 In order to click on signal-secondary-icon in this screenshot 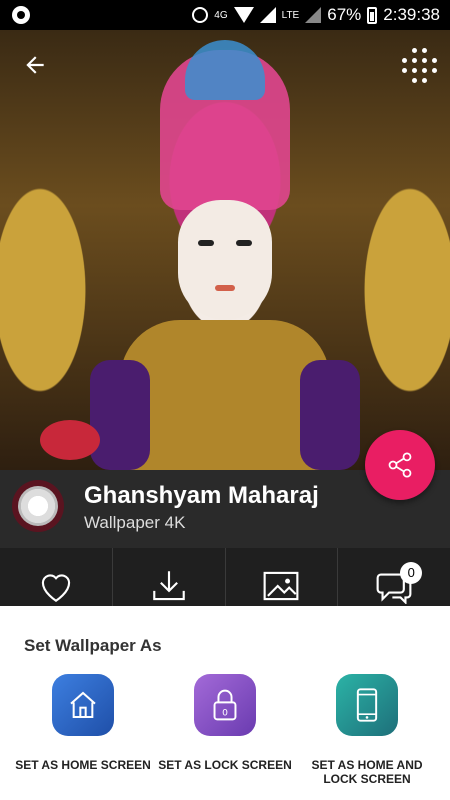, I will do `click(313, 15)`.